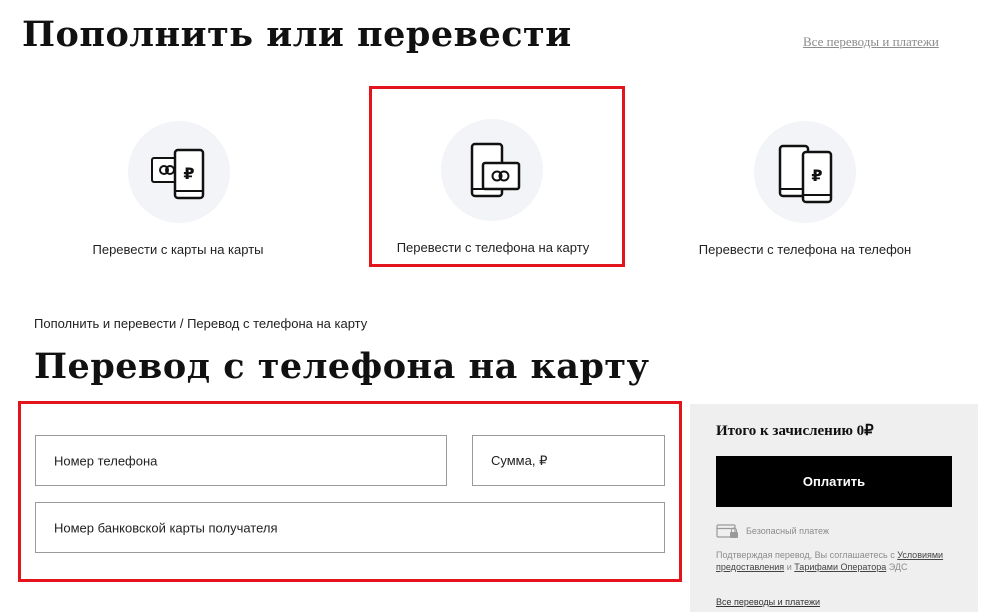  I want to click on pay-button: Оплатить, so click(834, 481).